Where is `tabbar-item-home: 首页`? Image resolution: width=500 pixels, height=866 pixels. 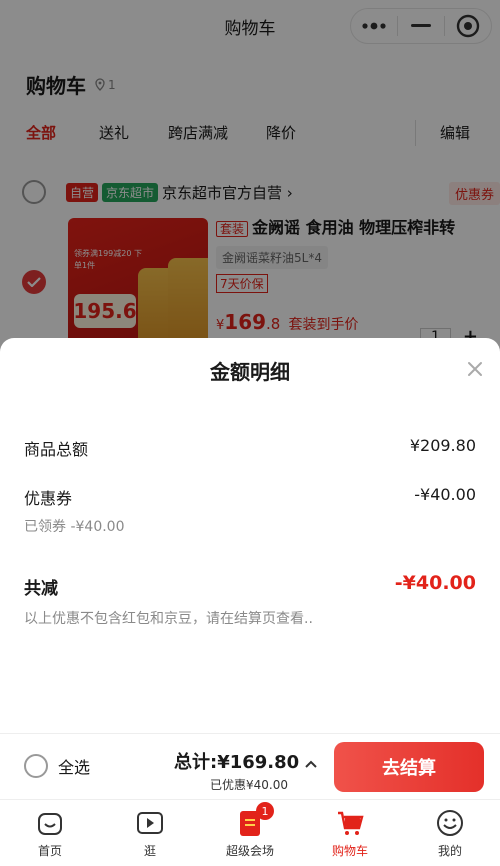 tabbar-item-home: 首页 is located at coordinates (50, 833).